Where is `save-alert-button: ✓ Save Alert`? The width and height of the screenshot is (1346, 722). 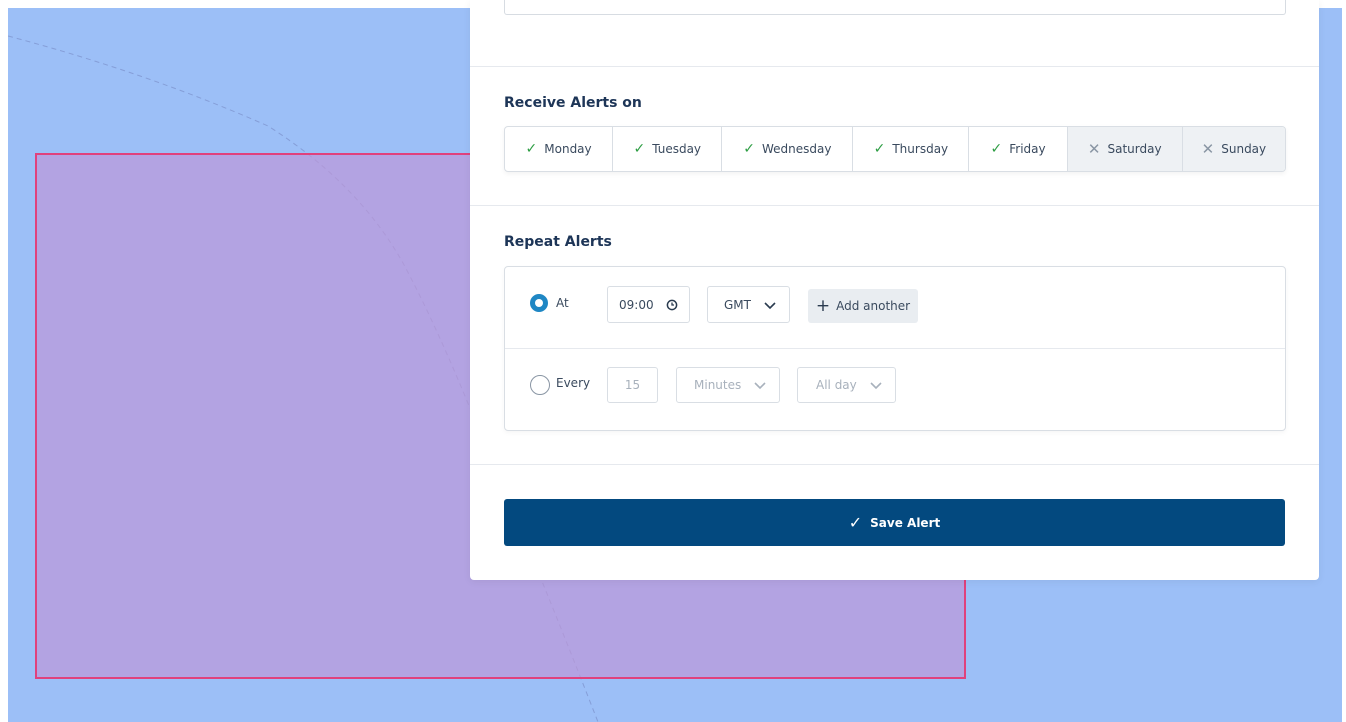 save-alert-button: ✓ Save Alert is located at coordinates (894, 522).